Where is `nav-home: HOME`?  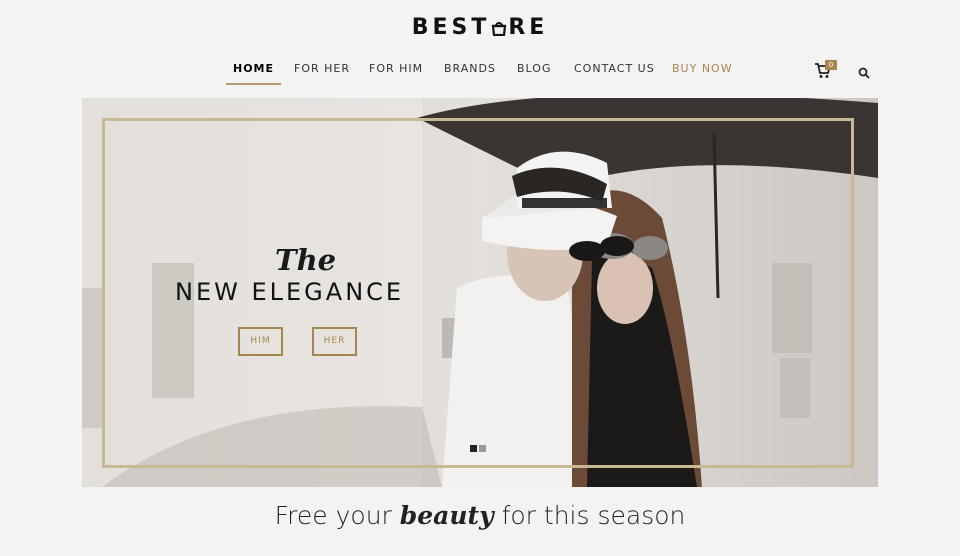
nav-home: HOME is located at coordinates (253, 73).